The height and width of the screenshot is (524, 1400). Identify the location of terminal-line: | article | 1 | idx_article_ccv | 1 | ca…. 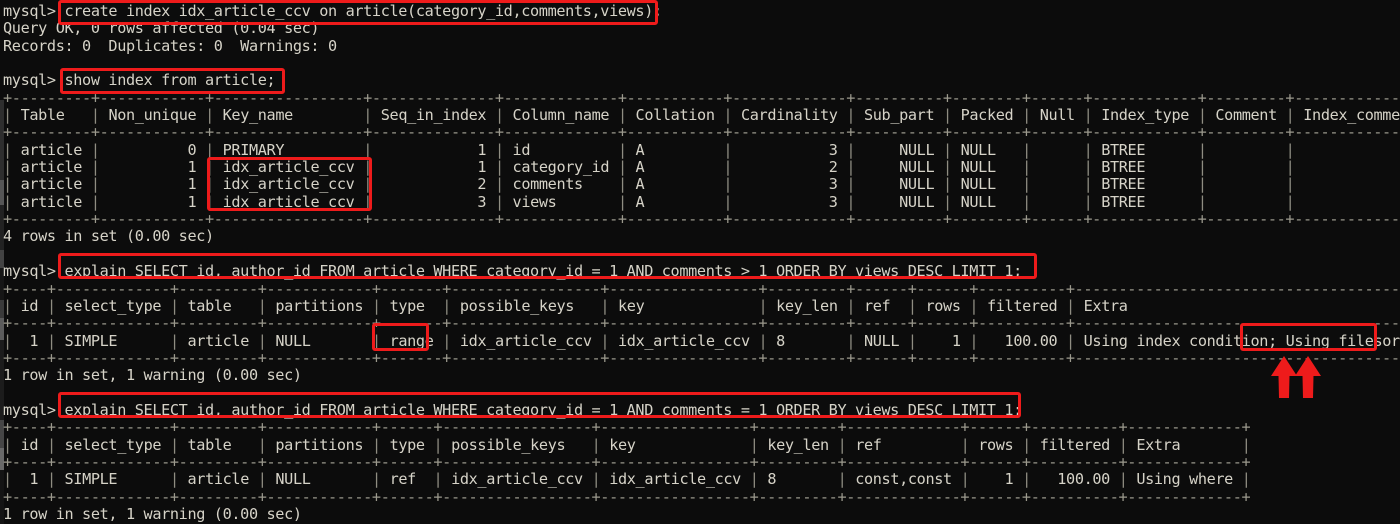
(649, 167).